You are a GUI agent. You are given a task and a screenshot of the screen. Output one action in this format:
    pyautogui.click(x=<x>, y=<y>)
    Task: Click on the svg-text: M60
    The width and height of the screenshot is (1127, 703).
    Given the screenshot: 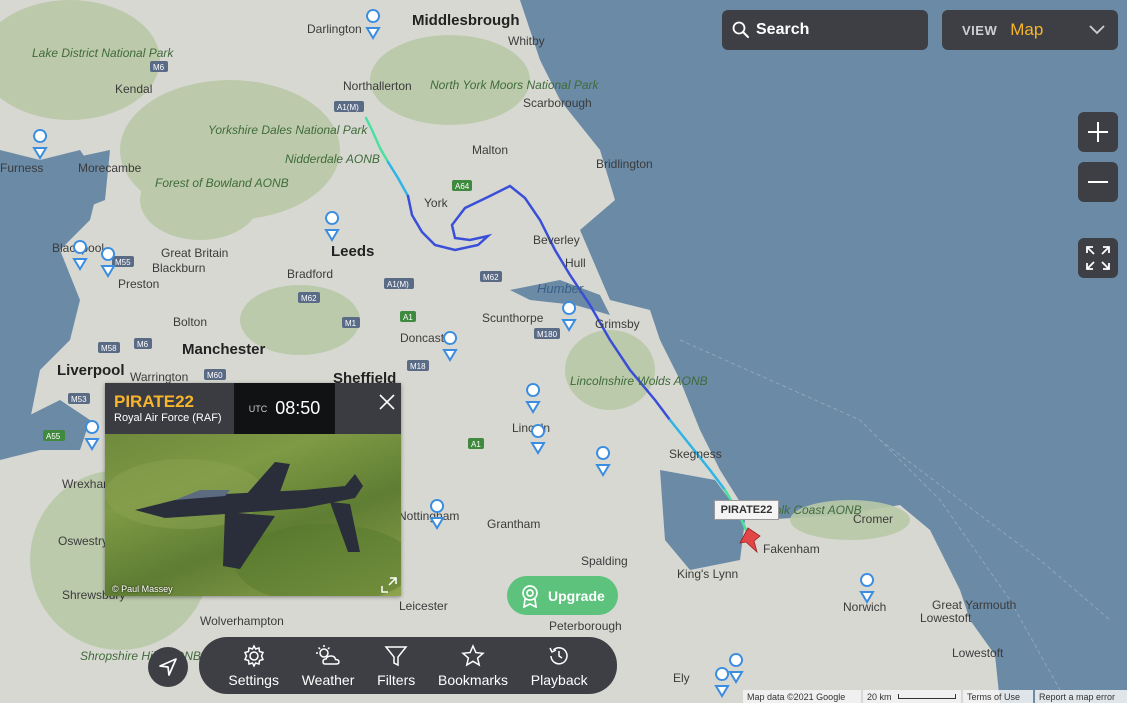 What is the action you would take?
    pyautogui.click(x=215, y=375)
    